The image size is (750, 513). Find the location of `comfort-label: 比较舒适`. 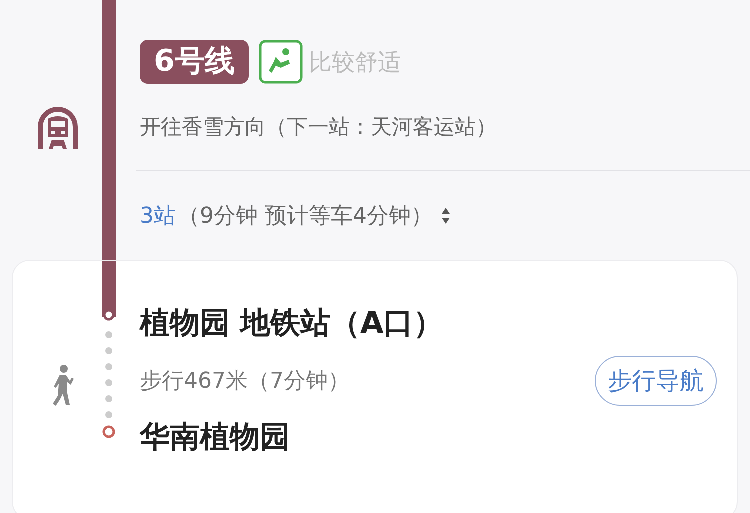

comfort-label: 比较舒适 is located at coordinates (354, 63).